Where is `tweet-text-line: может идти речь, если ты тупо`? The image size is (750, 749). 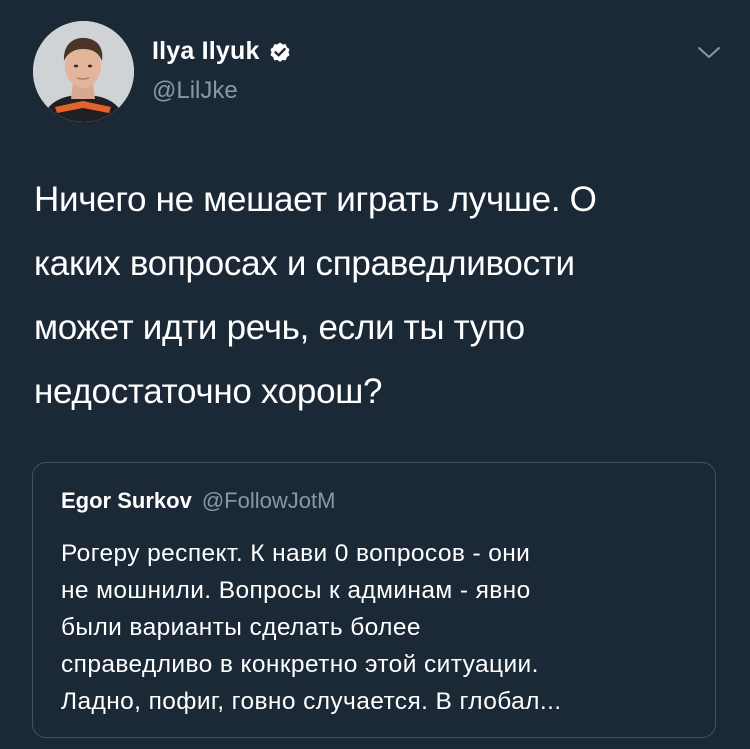
tweet-text-line: может идти речь, если ты тупо is located at coordinates (279, 327).